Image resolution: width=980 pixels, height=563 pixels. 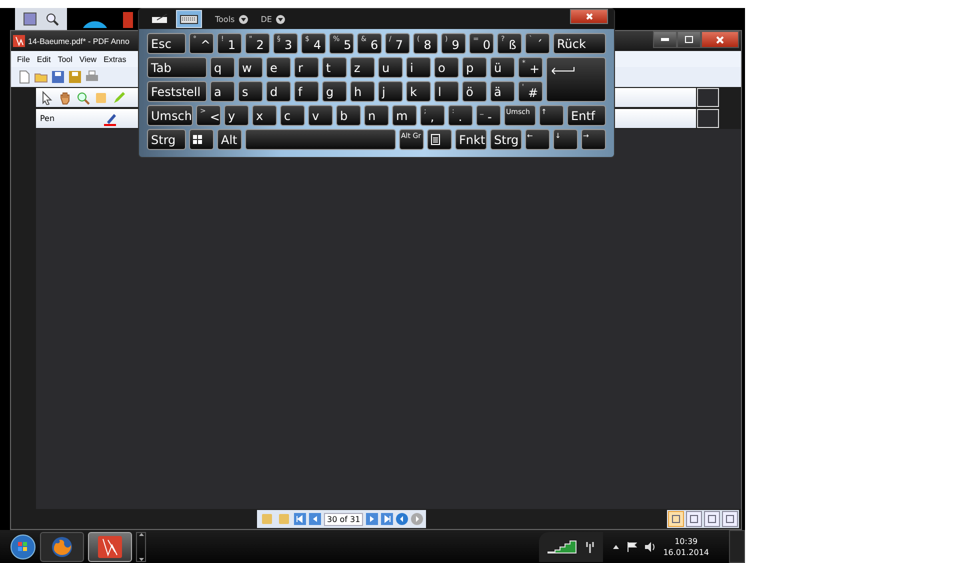 What do you see at coordinates (65, 59) in the screenshot?
I see `menu-item: Tool` at bounding box center [65, 59].